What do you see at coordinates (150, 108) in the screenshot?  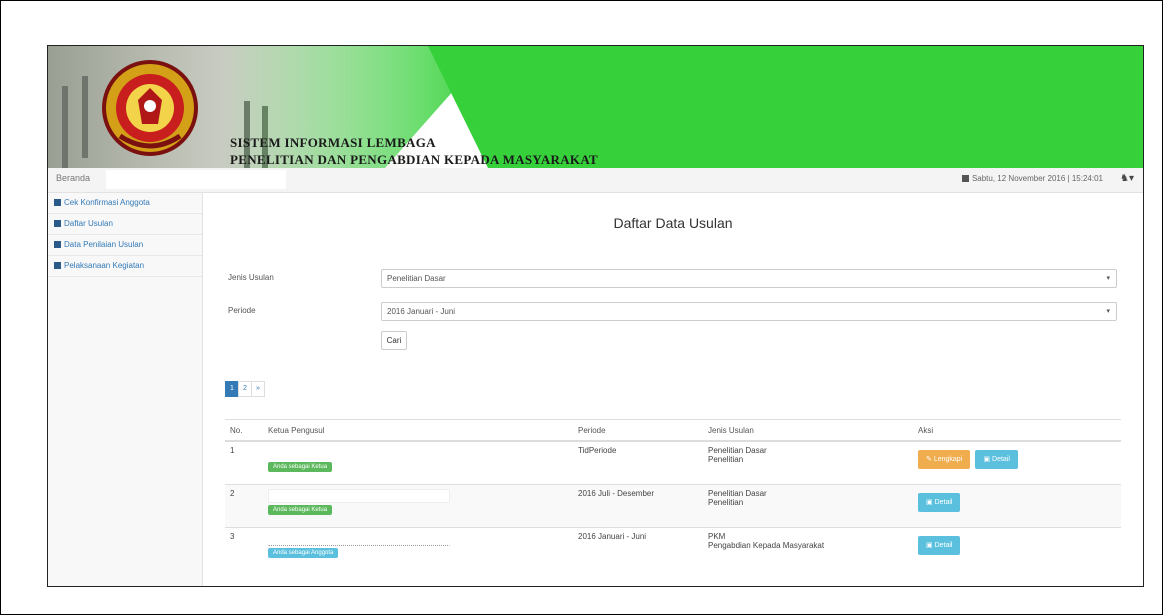 I see `university-logo` at bounding box center [150, 108].